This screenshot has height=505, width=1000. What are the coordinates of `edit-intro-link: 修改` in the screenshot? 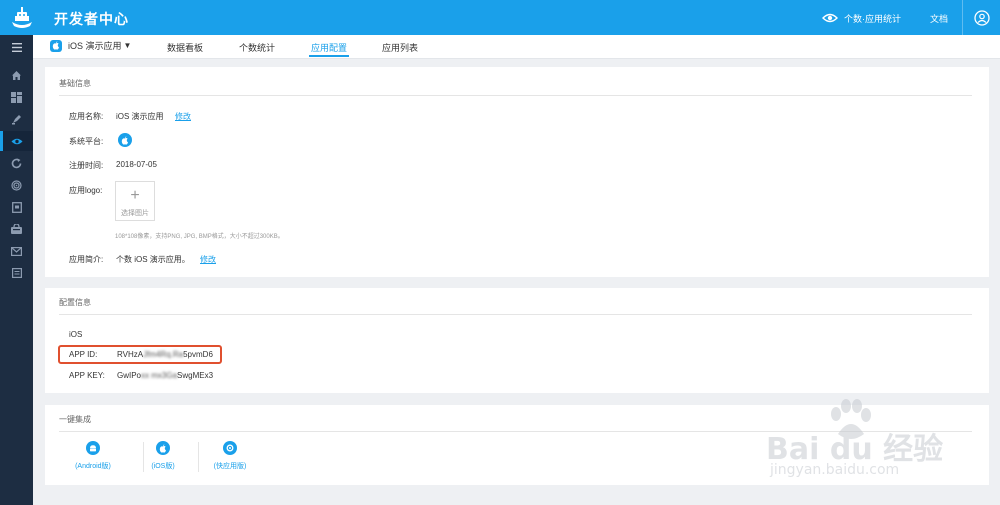 It's located at (208, 259).